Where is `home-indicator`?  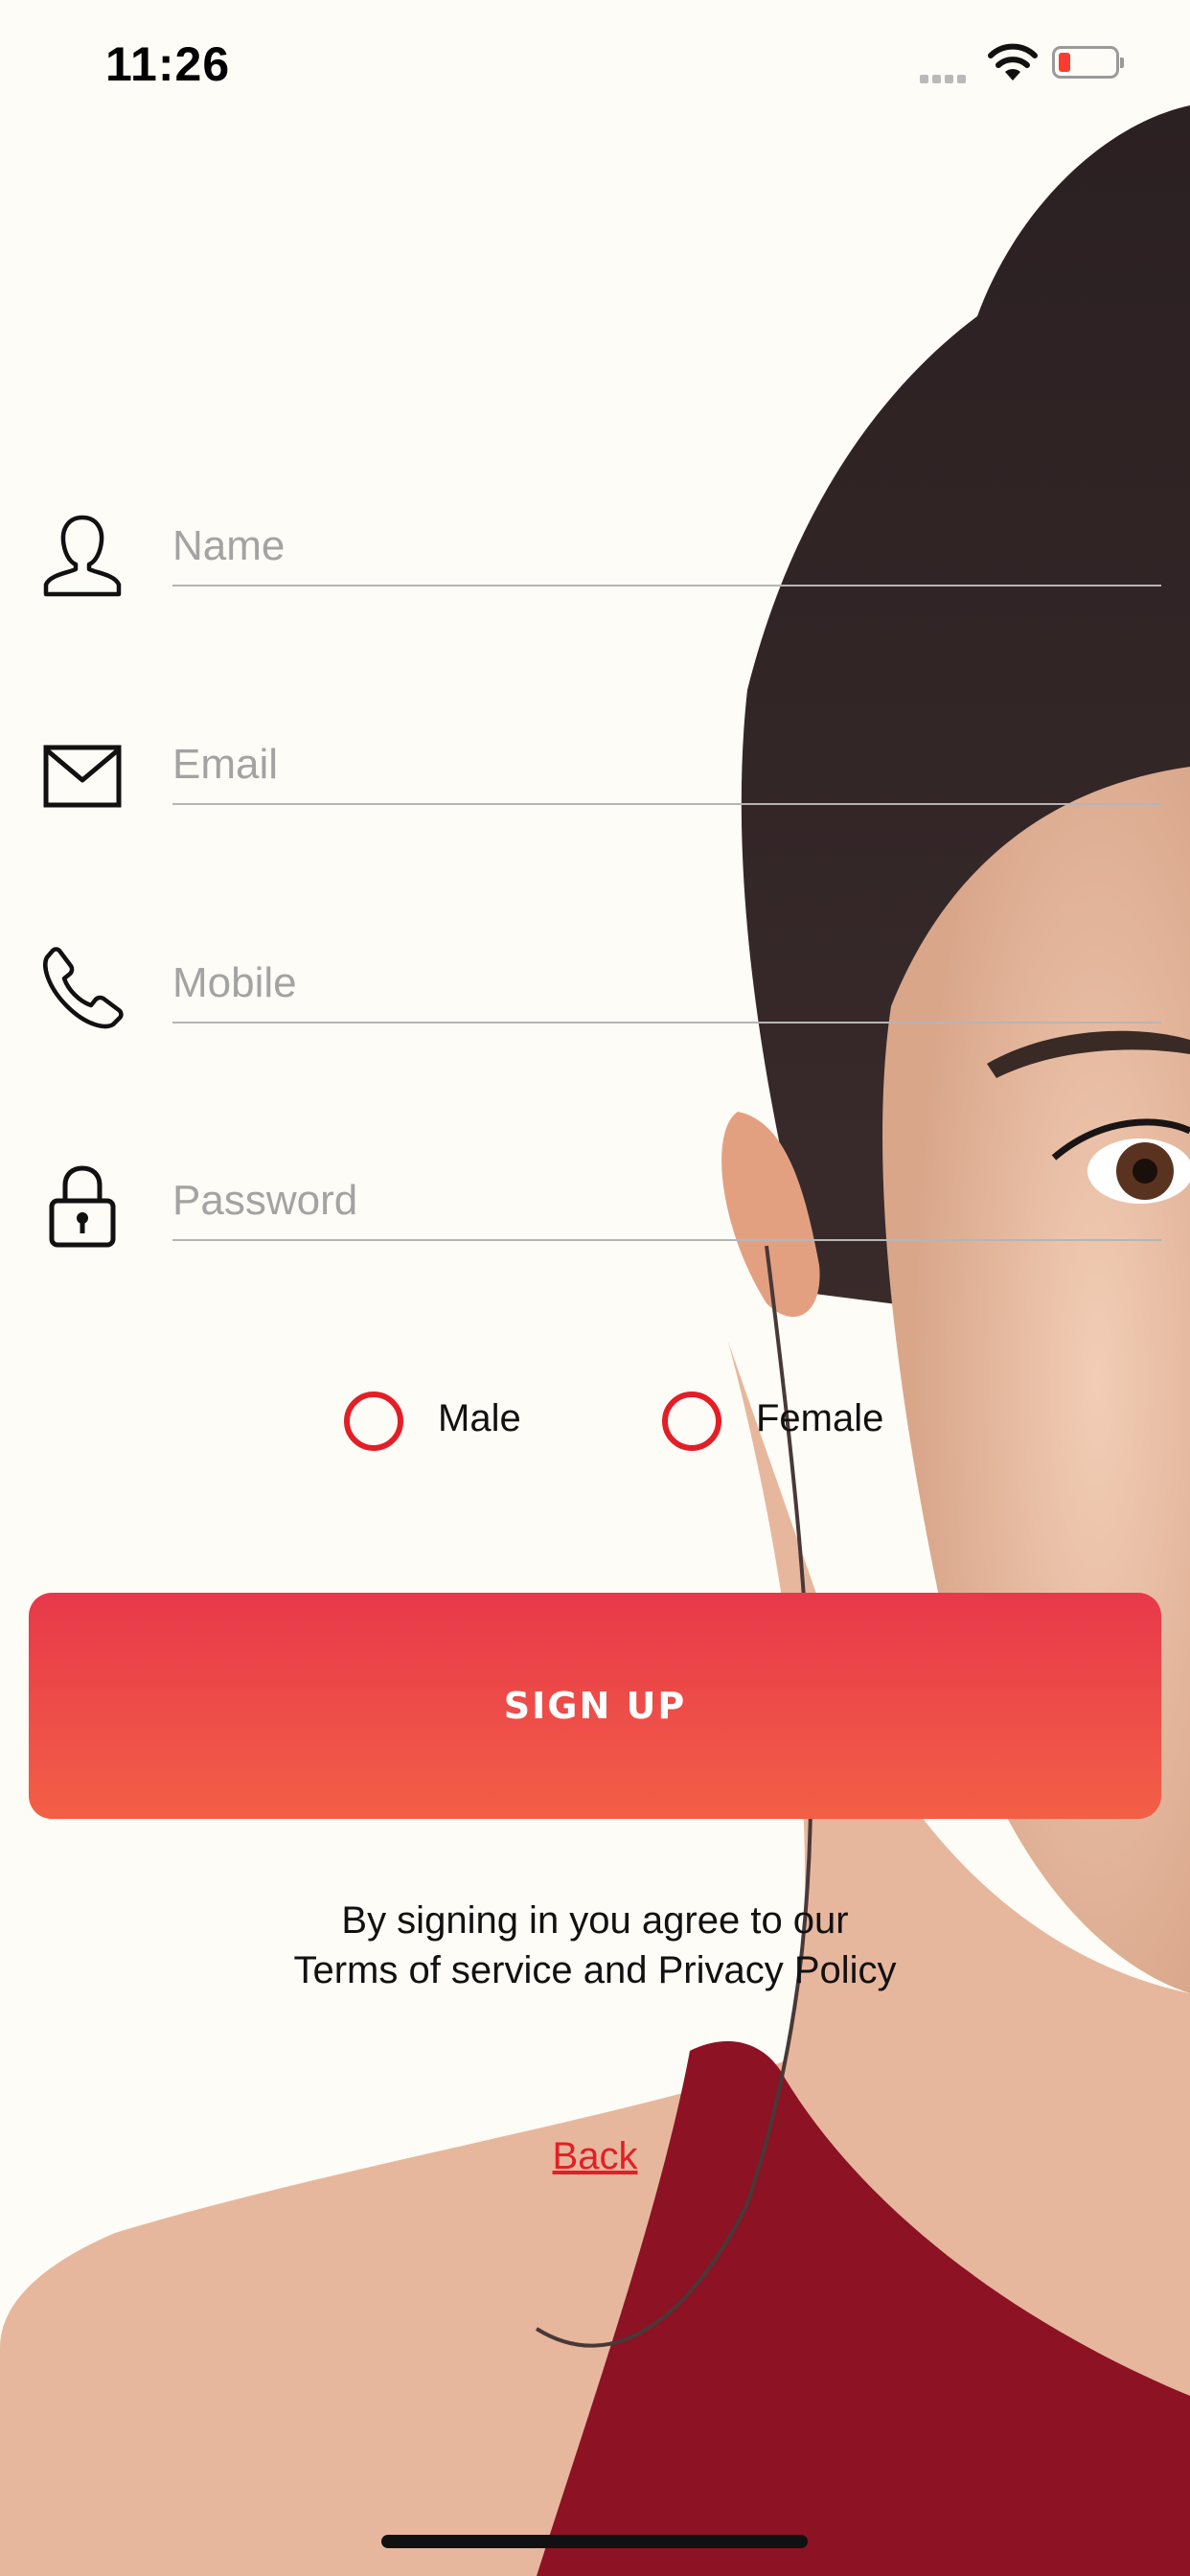
home-indicator is located at coordinates (594, 2541).